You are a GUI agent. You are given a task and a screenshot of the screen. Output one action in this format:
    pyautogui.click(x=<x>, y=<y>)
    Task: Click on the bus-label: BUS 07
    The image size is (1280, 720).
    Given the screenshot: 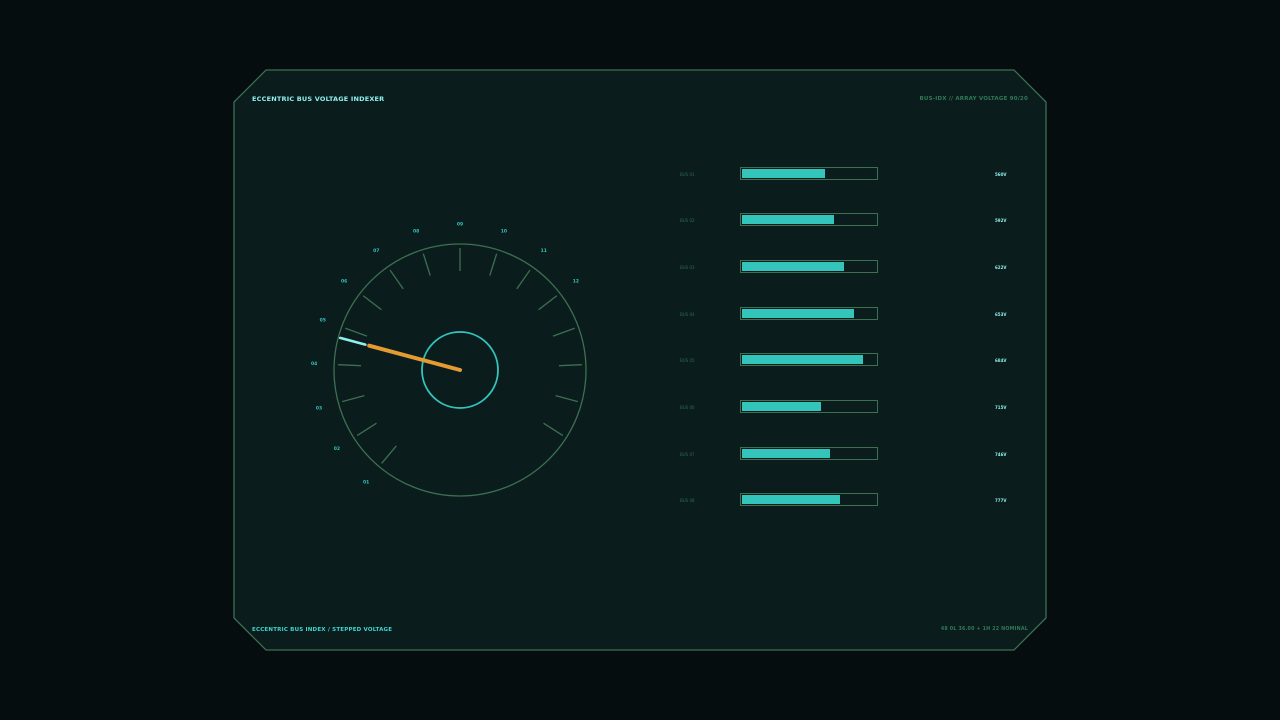 What is the action you would take?
    pyautogui.click(x=687, y=454)
    